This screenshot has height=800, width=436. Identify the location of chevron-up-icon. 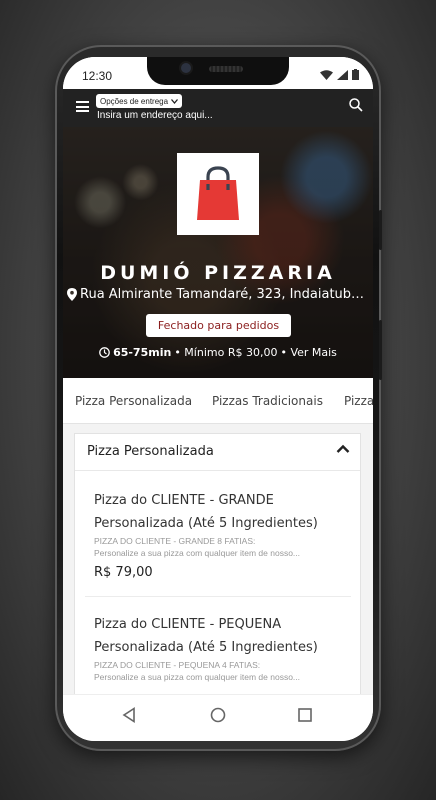
(343, 449).